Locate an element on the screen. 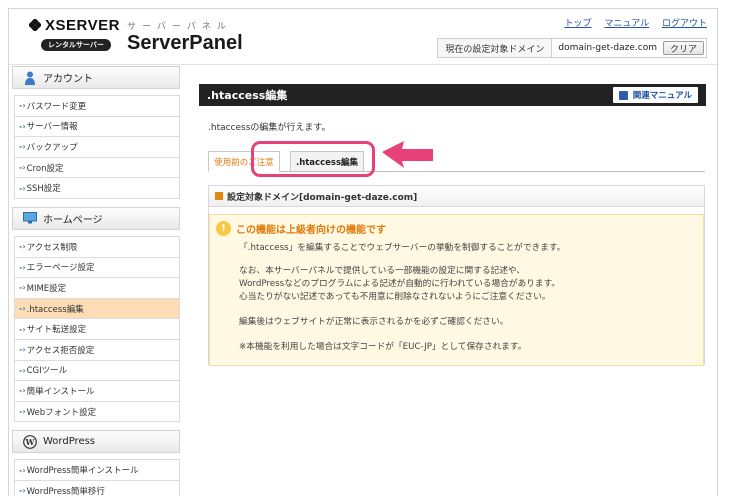 Image resolution: width=730 pixels, height=496 pixels. sidebar-item-easy-install: -› 簡単インストール is located at coordinates (97, 391).